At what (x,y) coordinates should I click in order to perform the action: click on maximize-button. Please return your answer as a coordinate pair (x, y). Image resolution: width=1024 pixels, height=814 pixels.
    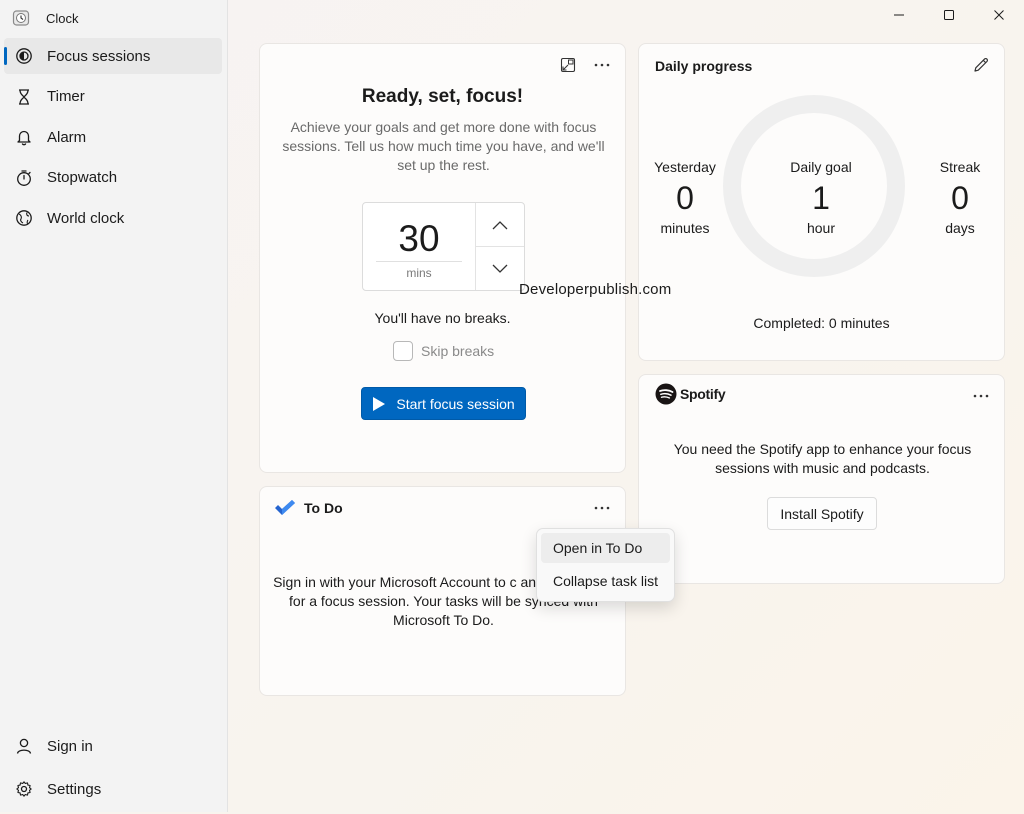
    Looking at the image, I should click on (949, 15).